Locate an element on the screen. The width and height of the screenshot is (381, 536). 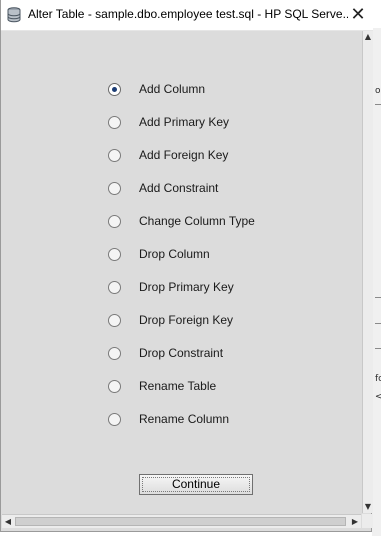
radio-option: Add Column is located at coordinates (156, 89).